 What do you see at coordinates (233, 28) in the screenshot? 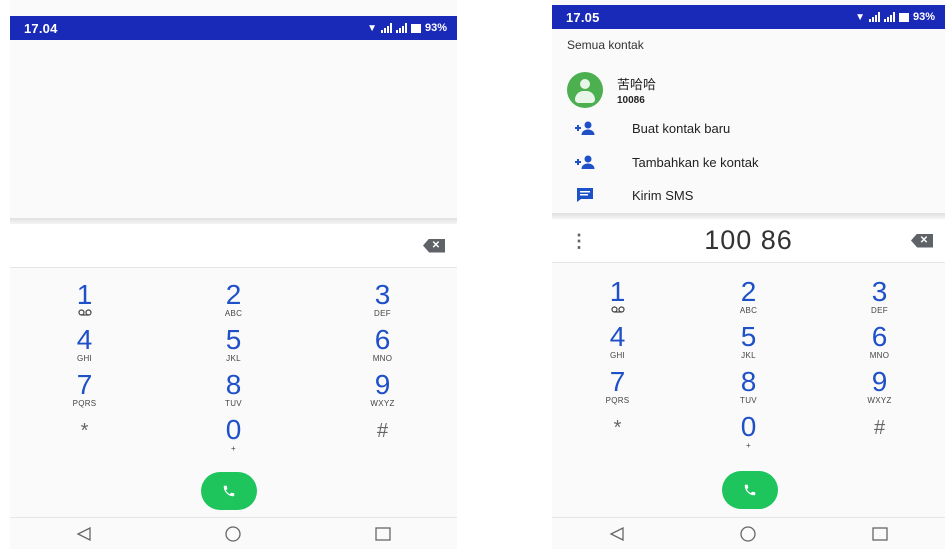
I see `status-bar: 17.04 ▼ 93%` at bounding box center [233, 28].